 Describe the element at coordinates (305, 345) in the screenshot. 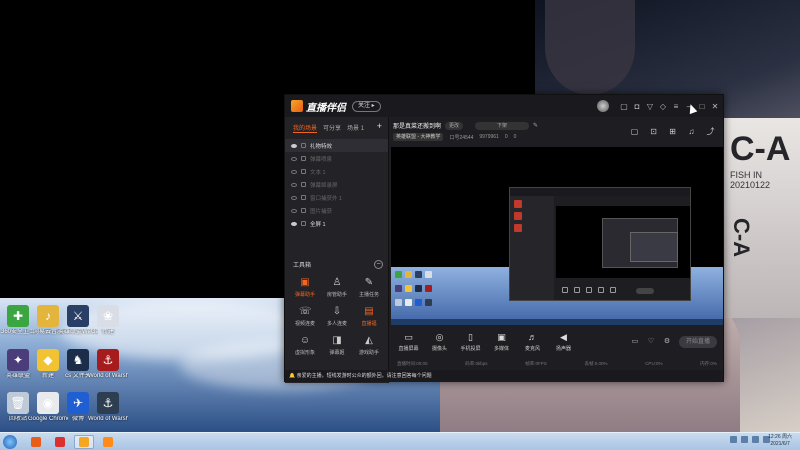

I see `tool-item: ☺ 虚拟形象` at that location.